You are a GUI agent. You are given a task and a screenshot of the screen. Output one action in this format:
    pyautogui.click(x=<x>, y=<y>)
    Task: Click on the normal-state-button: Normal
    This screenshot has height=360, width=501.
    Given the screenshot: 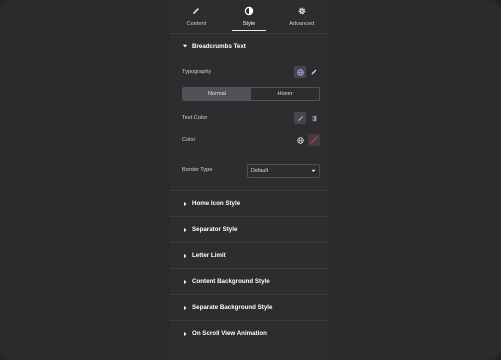 What is the action you would take?
    pyautogui.click(x=217, y=94)
    